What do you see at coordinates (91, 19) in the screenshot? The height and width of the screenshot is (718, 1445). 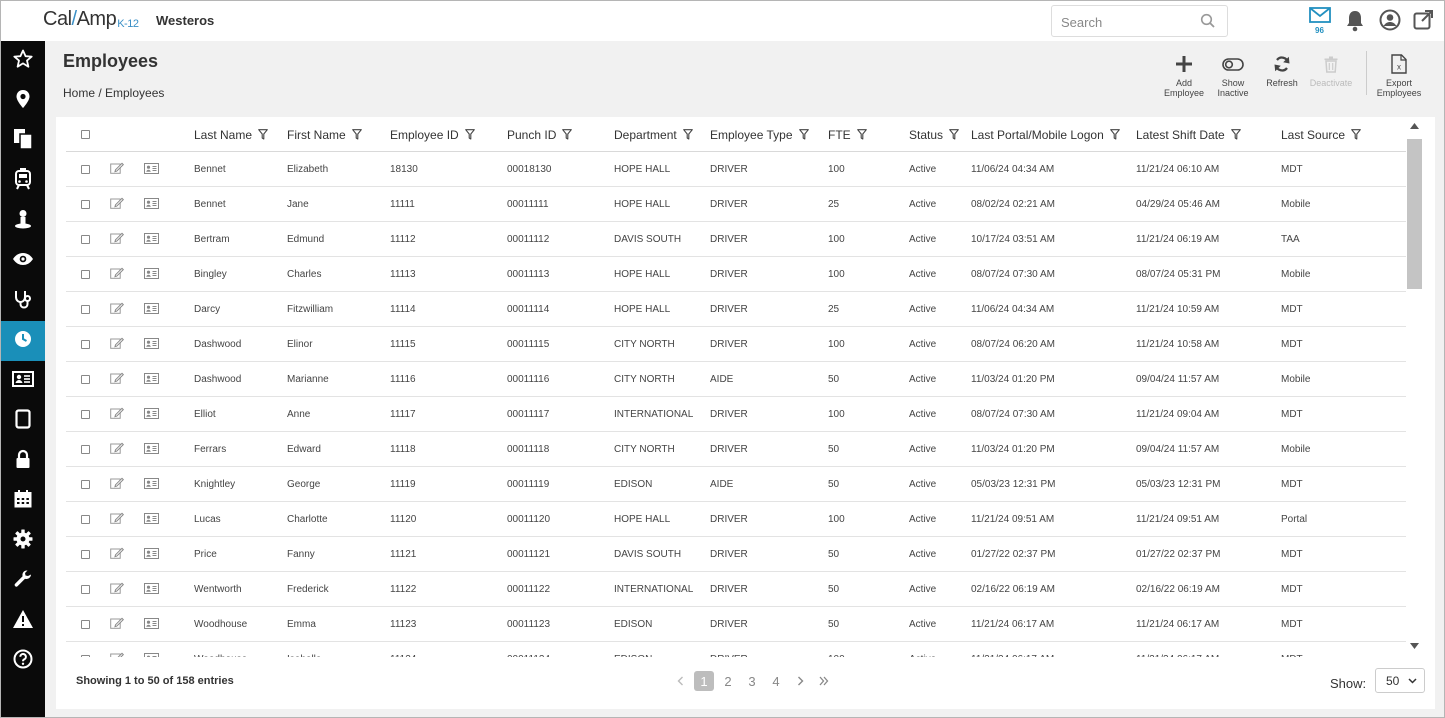 I see `calamp-logo: Cal/AmpK-12` at bounding box center [91, 19].